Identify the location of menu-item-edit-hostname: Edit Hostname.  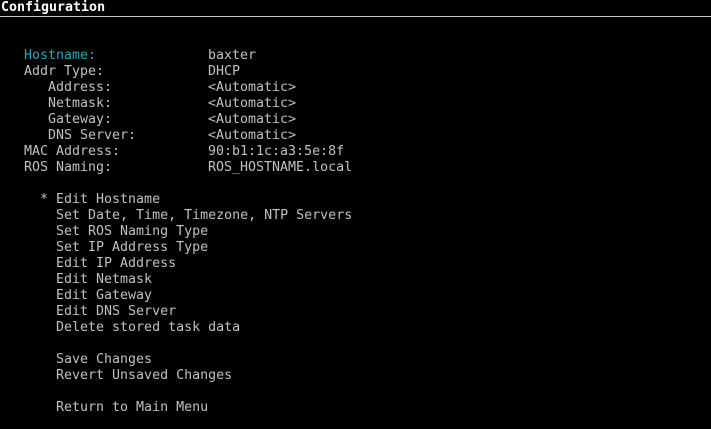
(108, 200).